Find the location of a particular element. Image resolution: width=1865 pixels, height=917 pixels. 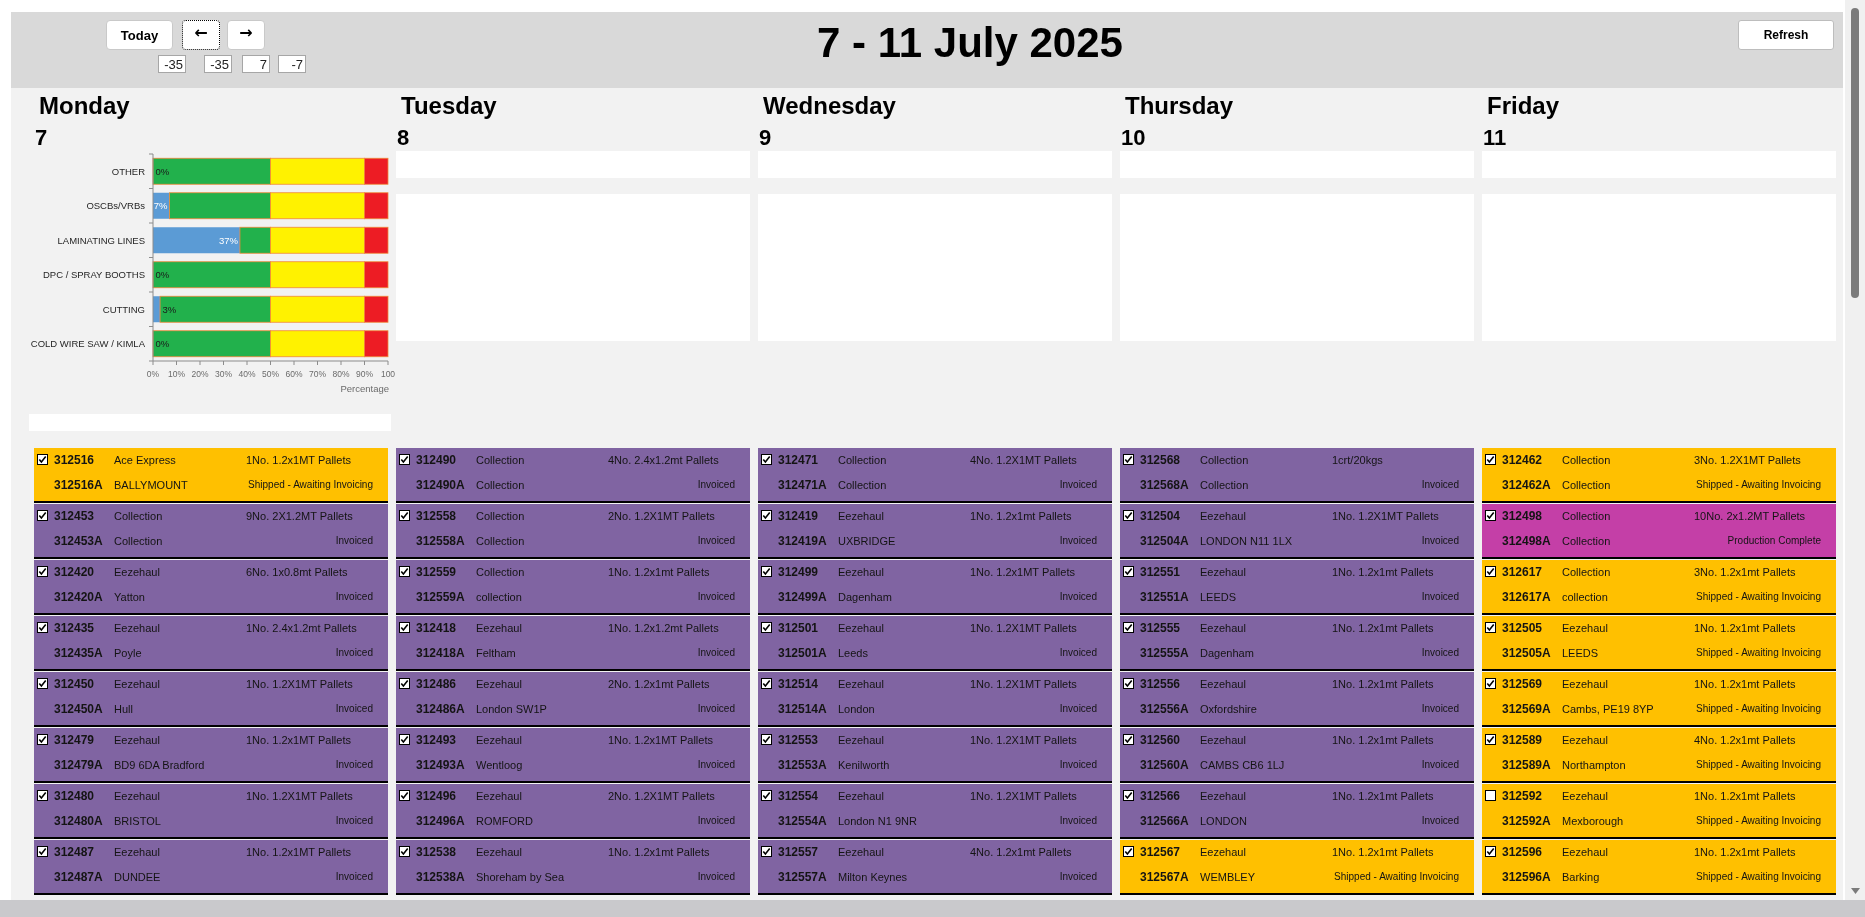

destination: Mexborough is located at coordinates (1593, 820).